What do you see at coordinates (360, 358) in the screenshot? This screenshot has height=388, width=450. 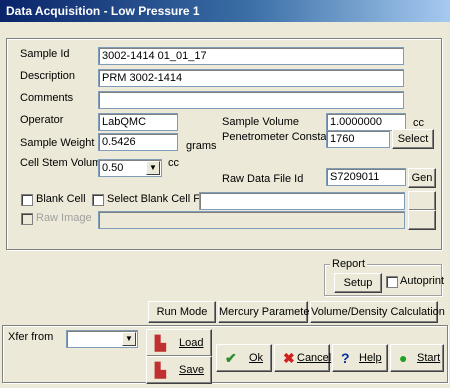 I see `help-button: ? Help` at bounding box center [360, 358].